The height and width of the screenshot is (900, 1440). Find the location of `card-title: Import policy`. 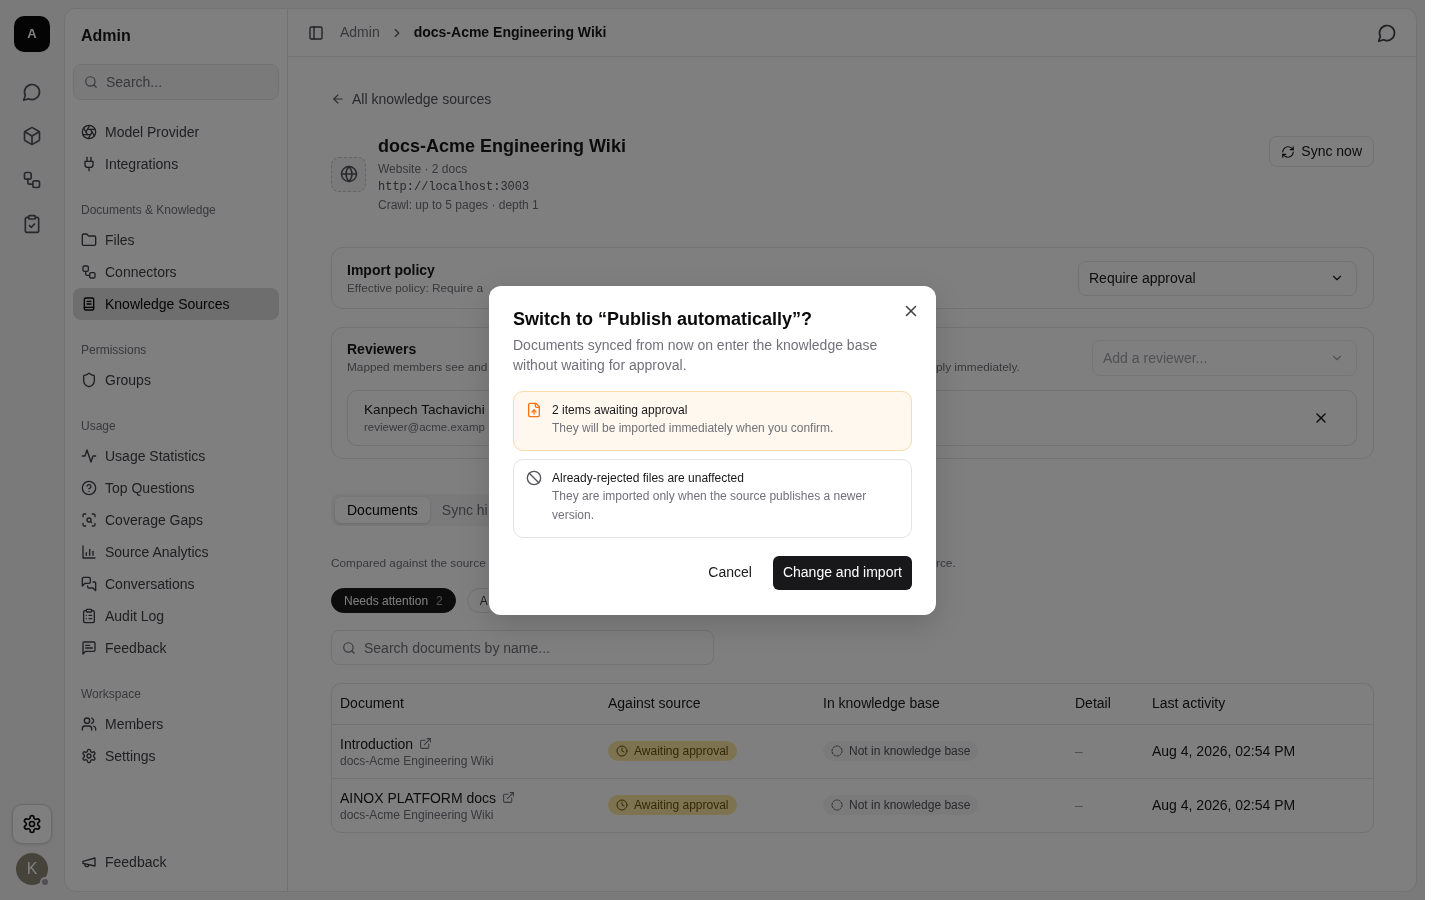

card-title: Import policy is located at coordinates (391, 270).